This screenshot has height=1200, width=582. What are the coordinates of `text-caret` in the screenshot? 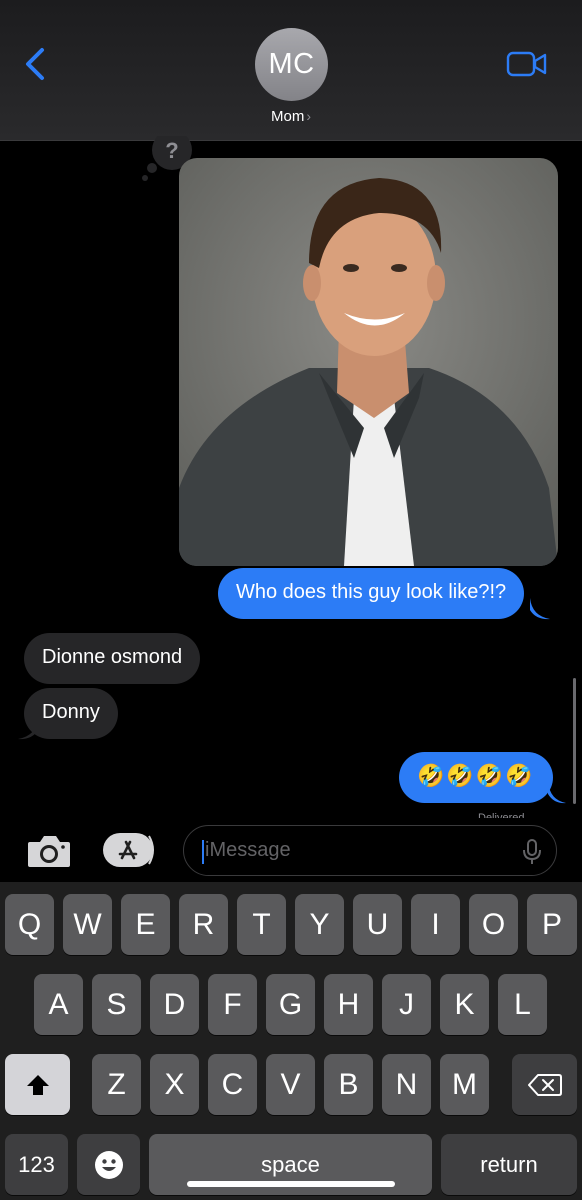 It's located at (203, 852).